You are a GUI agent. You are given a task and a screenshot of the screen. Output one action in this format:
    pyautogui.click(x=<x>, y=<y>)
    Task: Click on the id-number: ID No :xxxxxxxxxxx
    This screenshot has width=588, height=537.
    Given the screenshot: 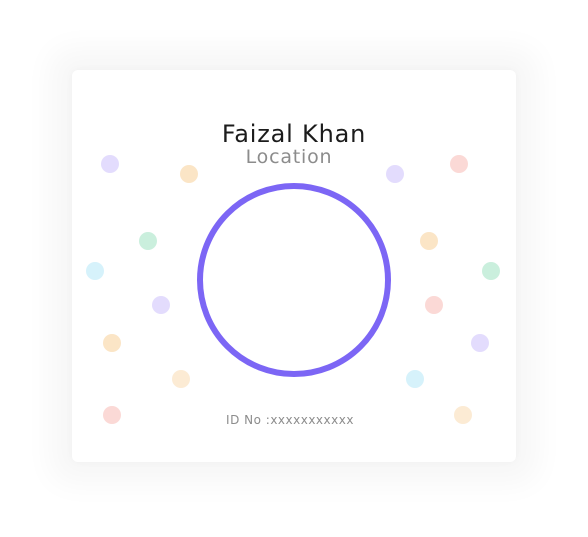 What is the action you would take?
    pyautogui.click(x=290, y=420)
    